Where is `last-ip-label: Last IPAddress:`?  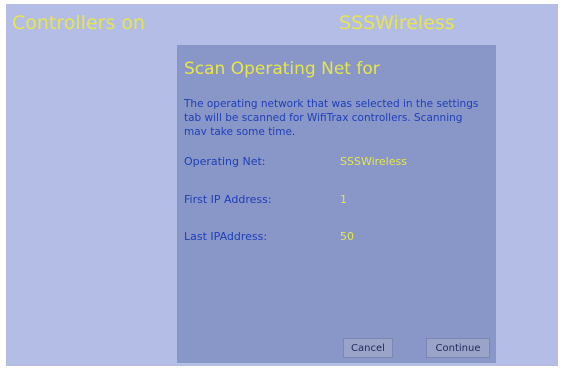 last-ip-label: Last IPAddress: is located at coordinates (226, 236).